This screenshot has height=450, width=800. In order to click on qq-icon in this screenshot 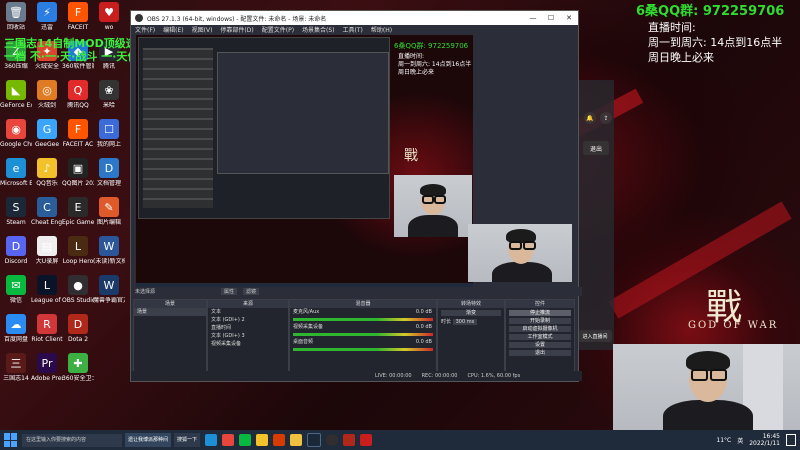, I will do `click(262, 440)`.